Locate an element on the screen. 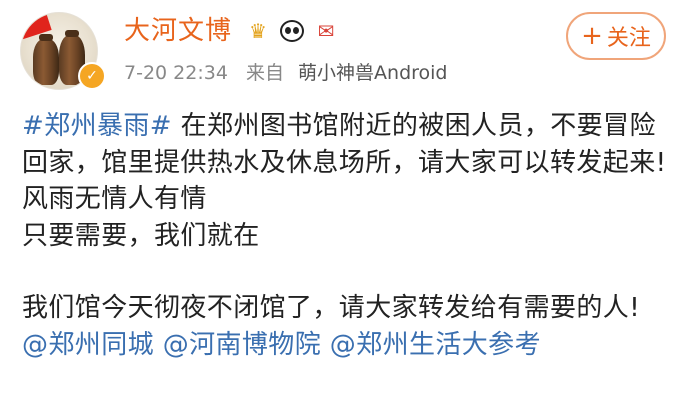 Image resolution: width=690 pixels, height=417 pixels. follow-button: + 关注 is located at coordinates (616, 36).